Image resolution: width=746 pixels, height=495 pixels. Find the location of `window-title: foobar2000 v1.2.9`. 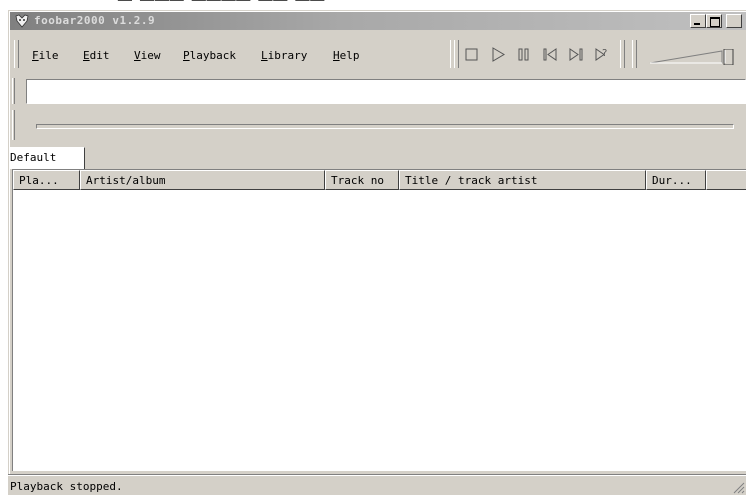

window-title: foobar2000 v1.2.9 is located at coordinates (95, 20).